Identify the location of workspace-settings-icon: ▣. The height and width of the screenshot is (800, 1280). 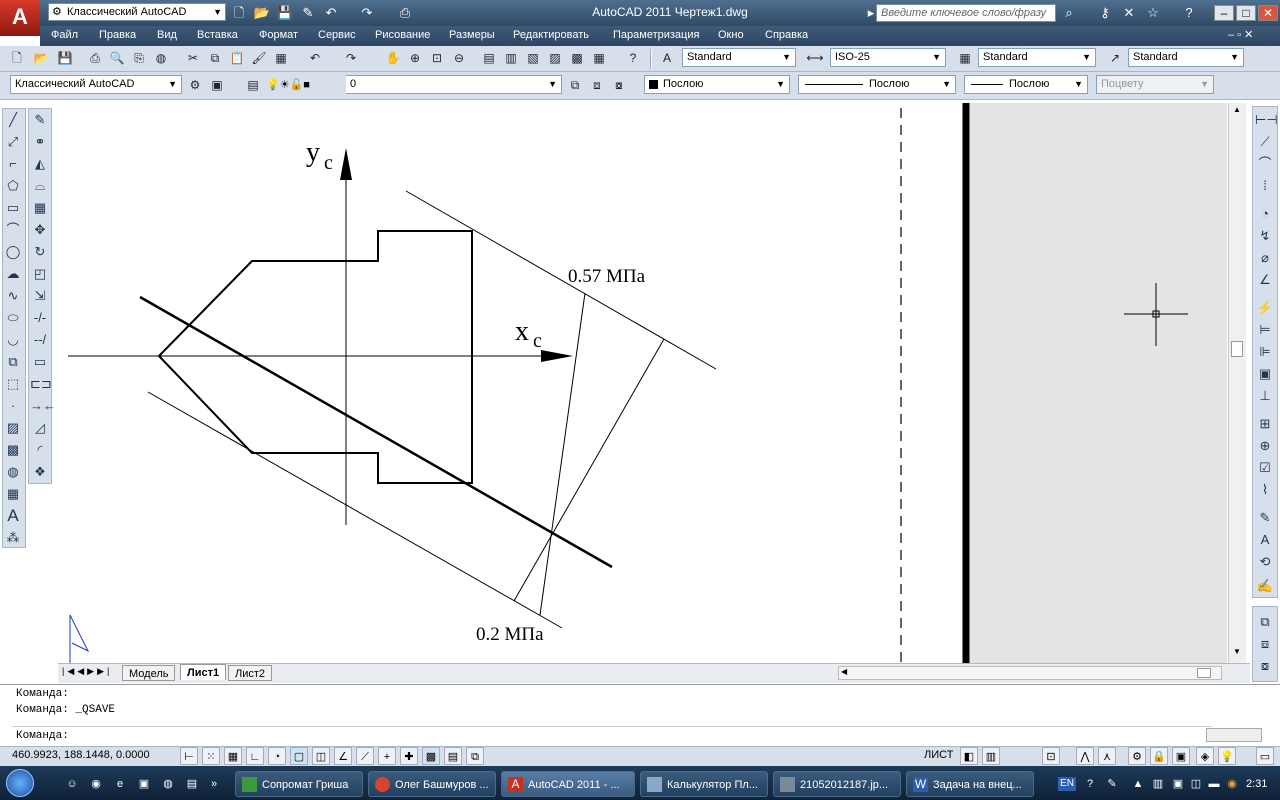
(217, 85).